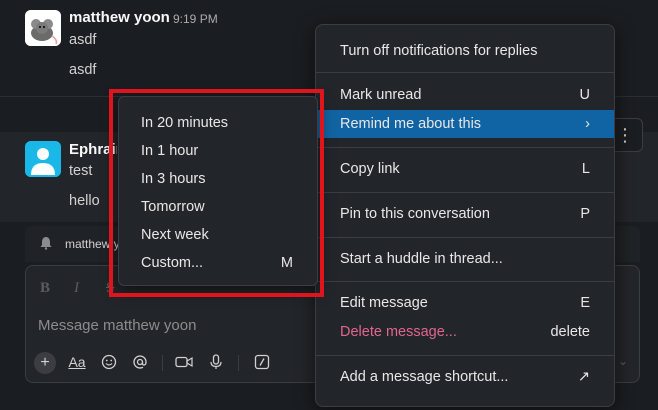 This screenshot has height=410, width=658. What do you see at coordinates (415, 214) in the screenshot?
I see `menu-item-label: Pin to this conversation` at bounding box center [415, 214].